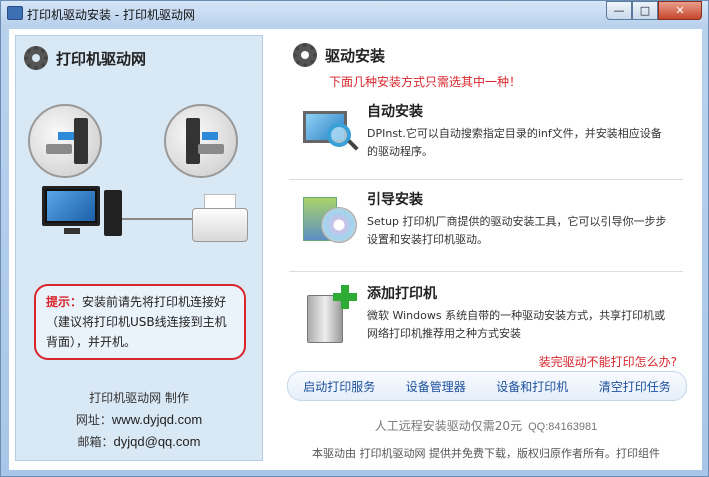 The width and height of the screenshot is (709, 477). I want to click on info-panel-title: 打印机驱动网, so click(101, 58).